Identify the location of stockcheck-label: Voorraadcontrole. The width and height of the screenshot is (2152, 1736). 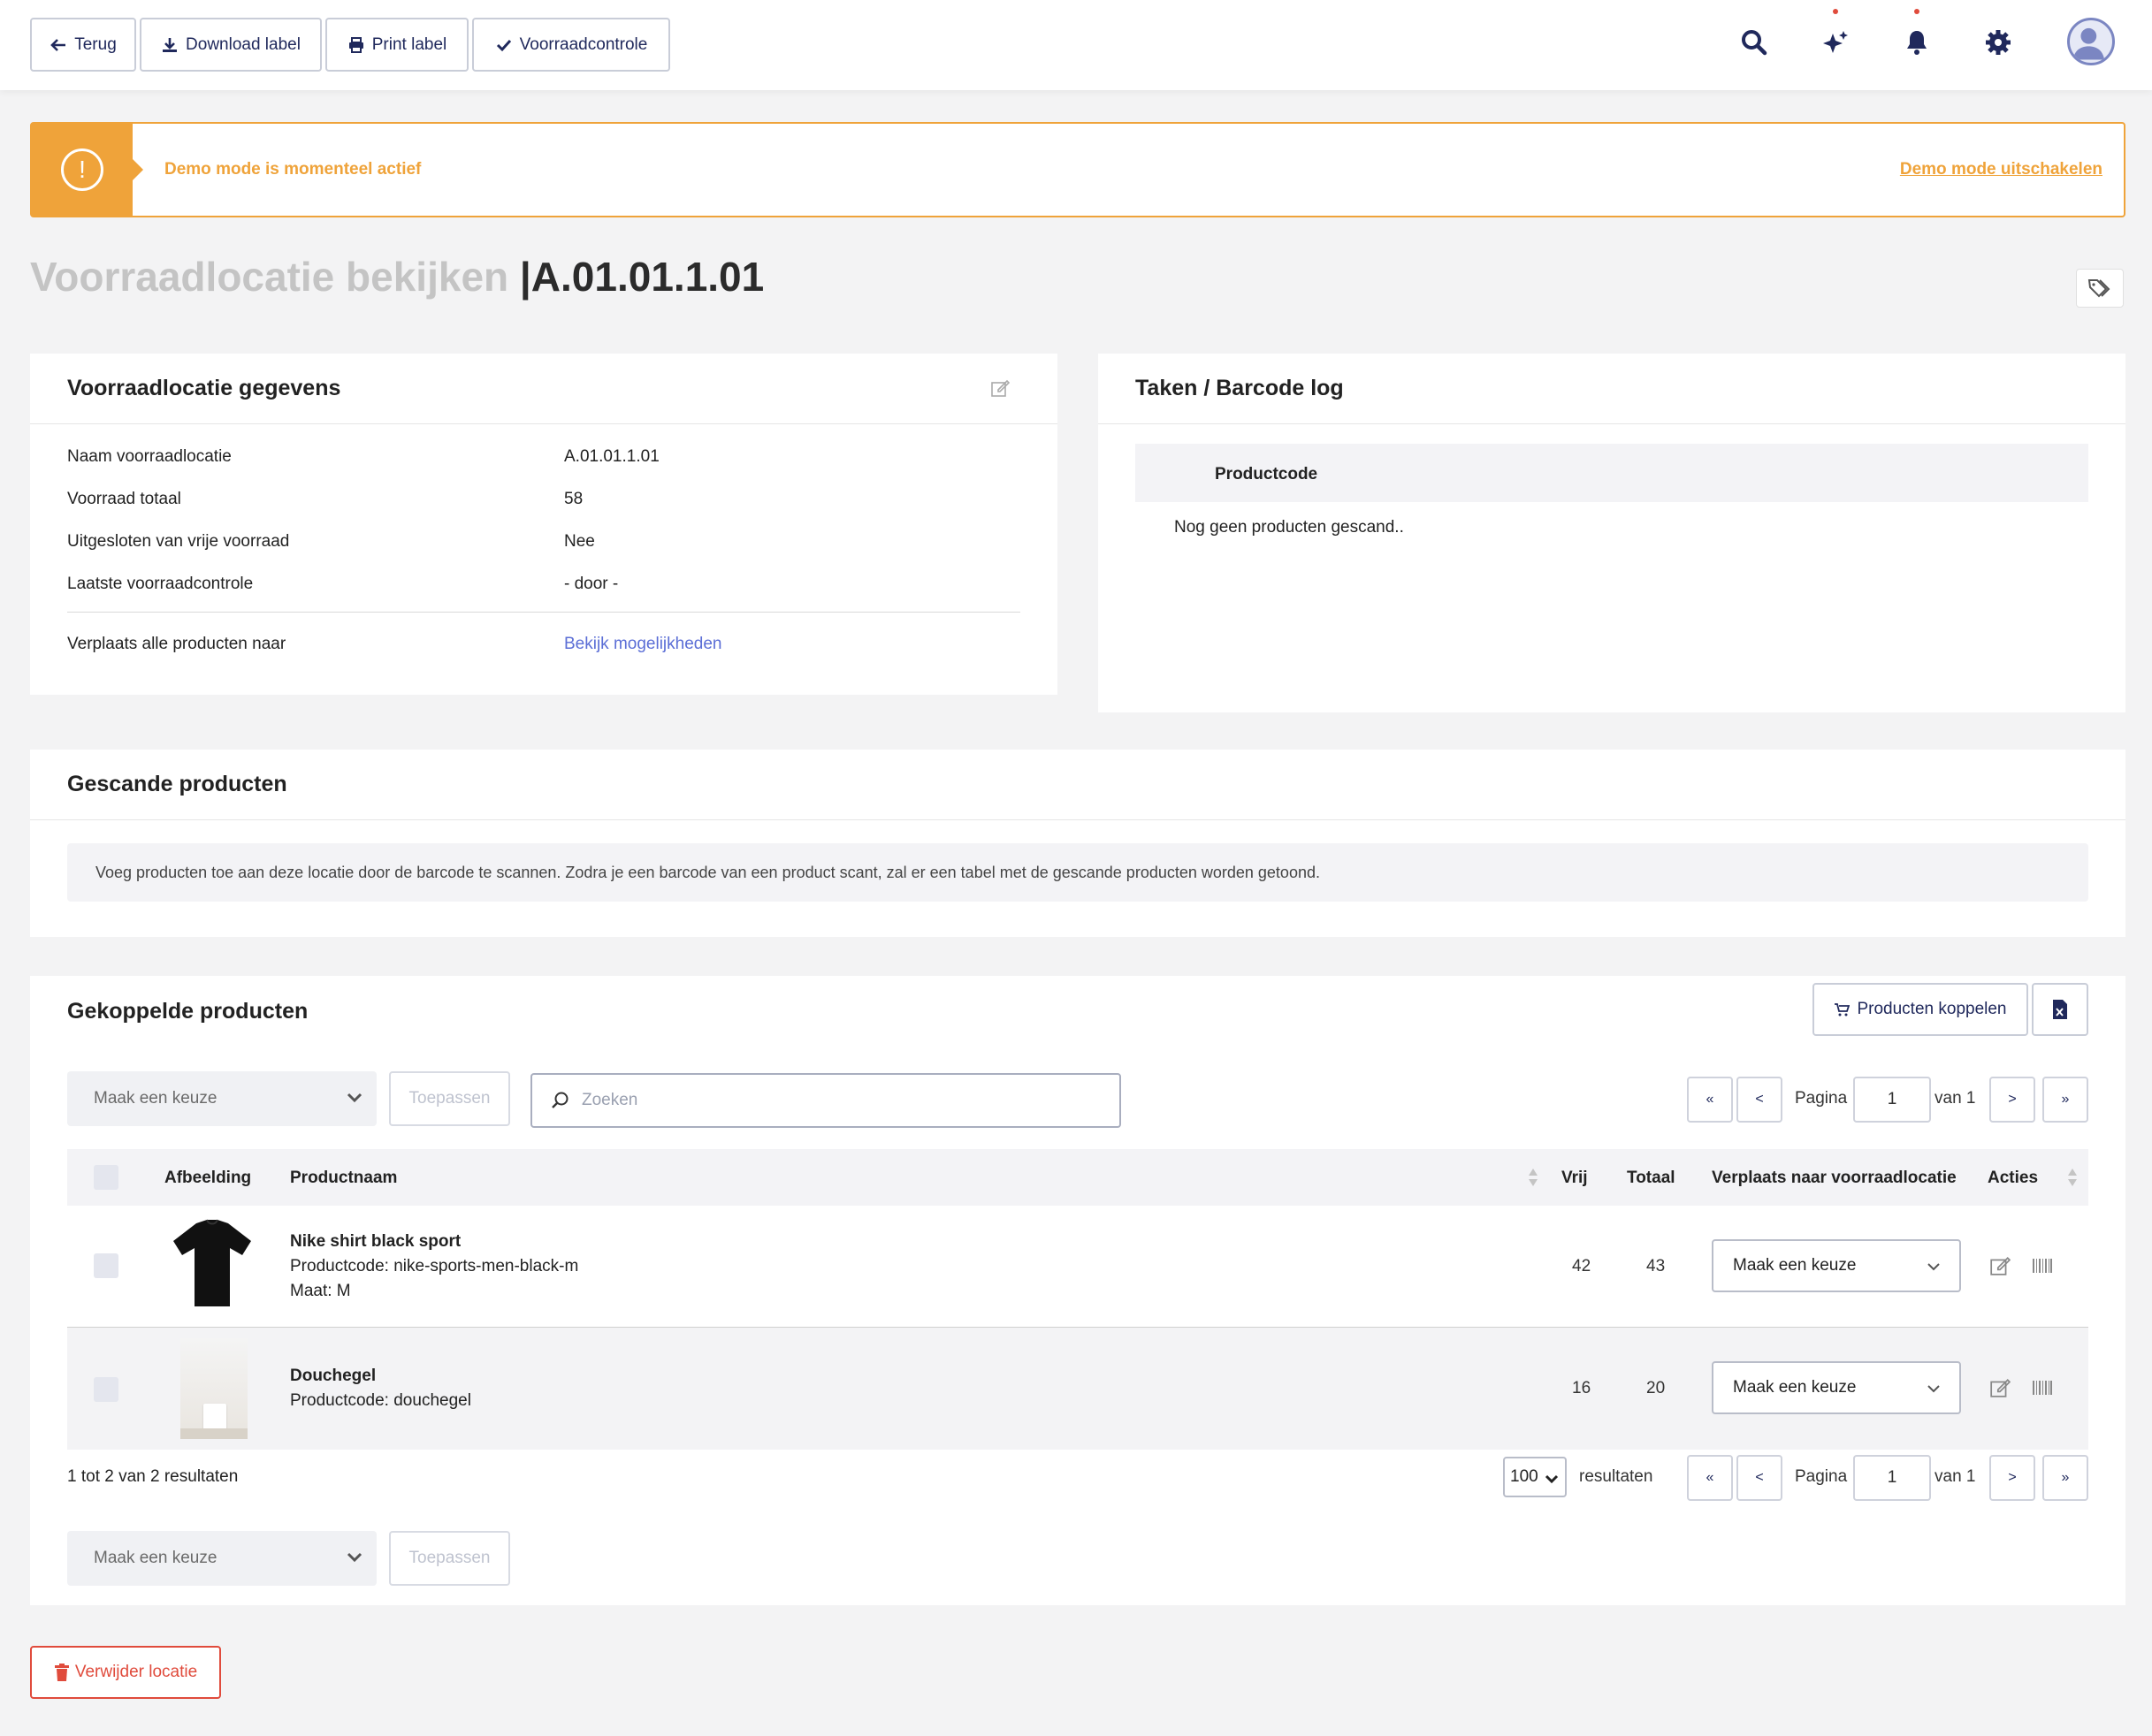
(583, 44).